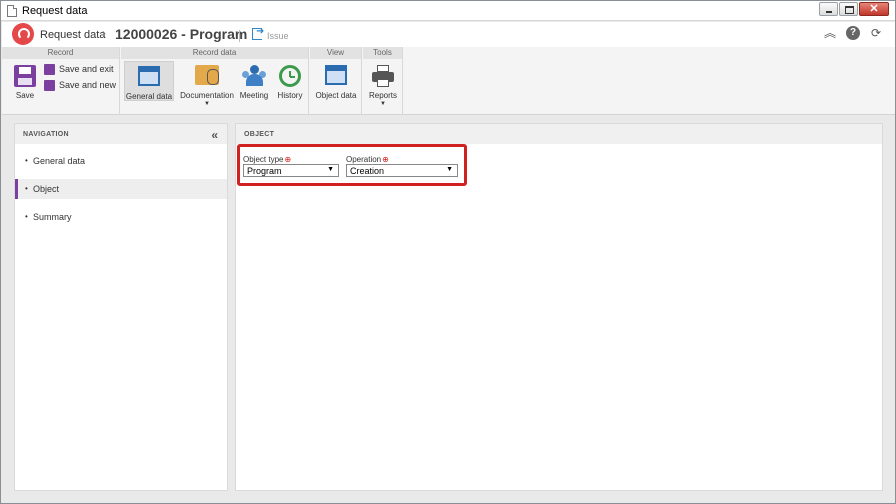  Describe the element at coordinates (25, 76) in the screenshot. I see `save-icon` at that location.